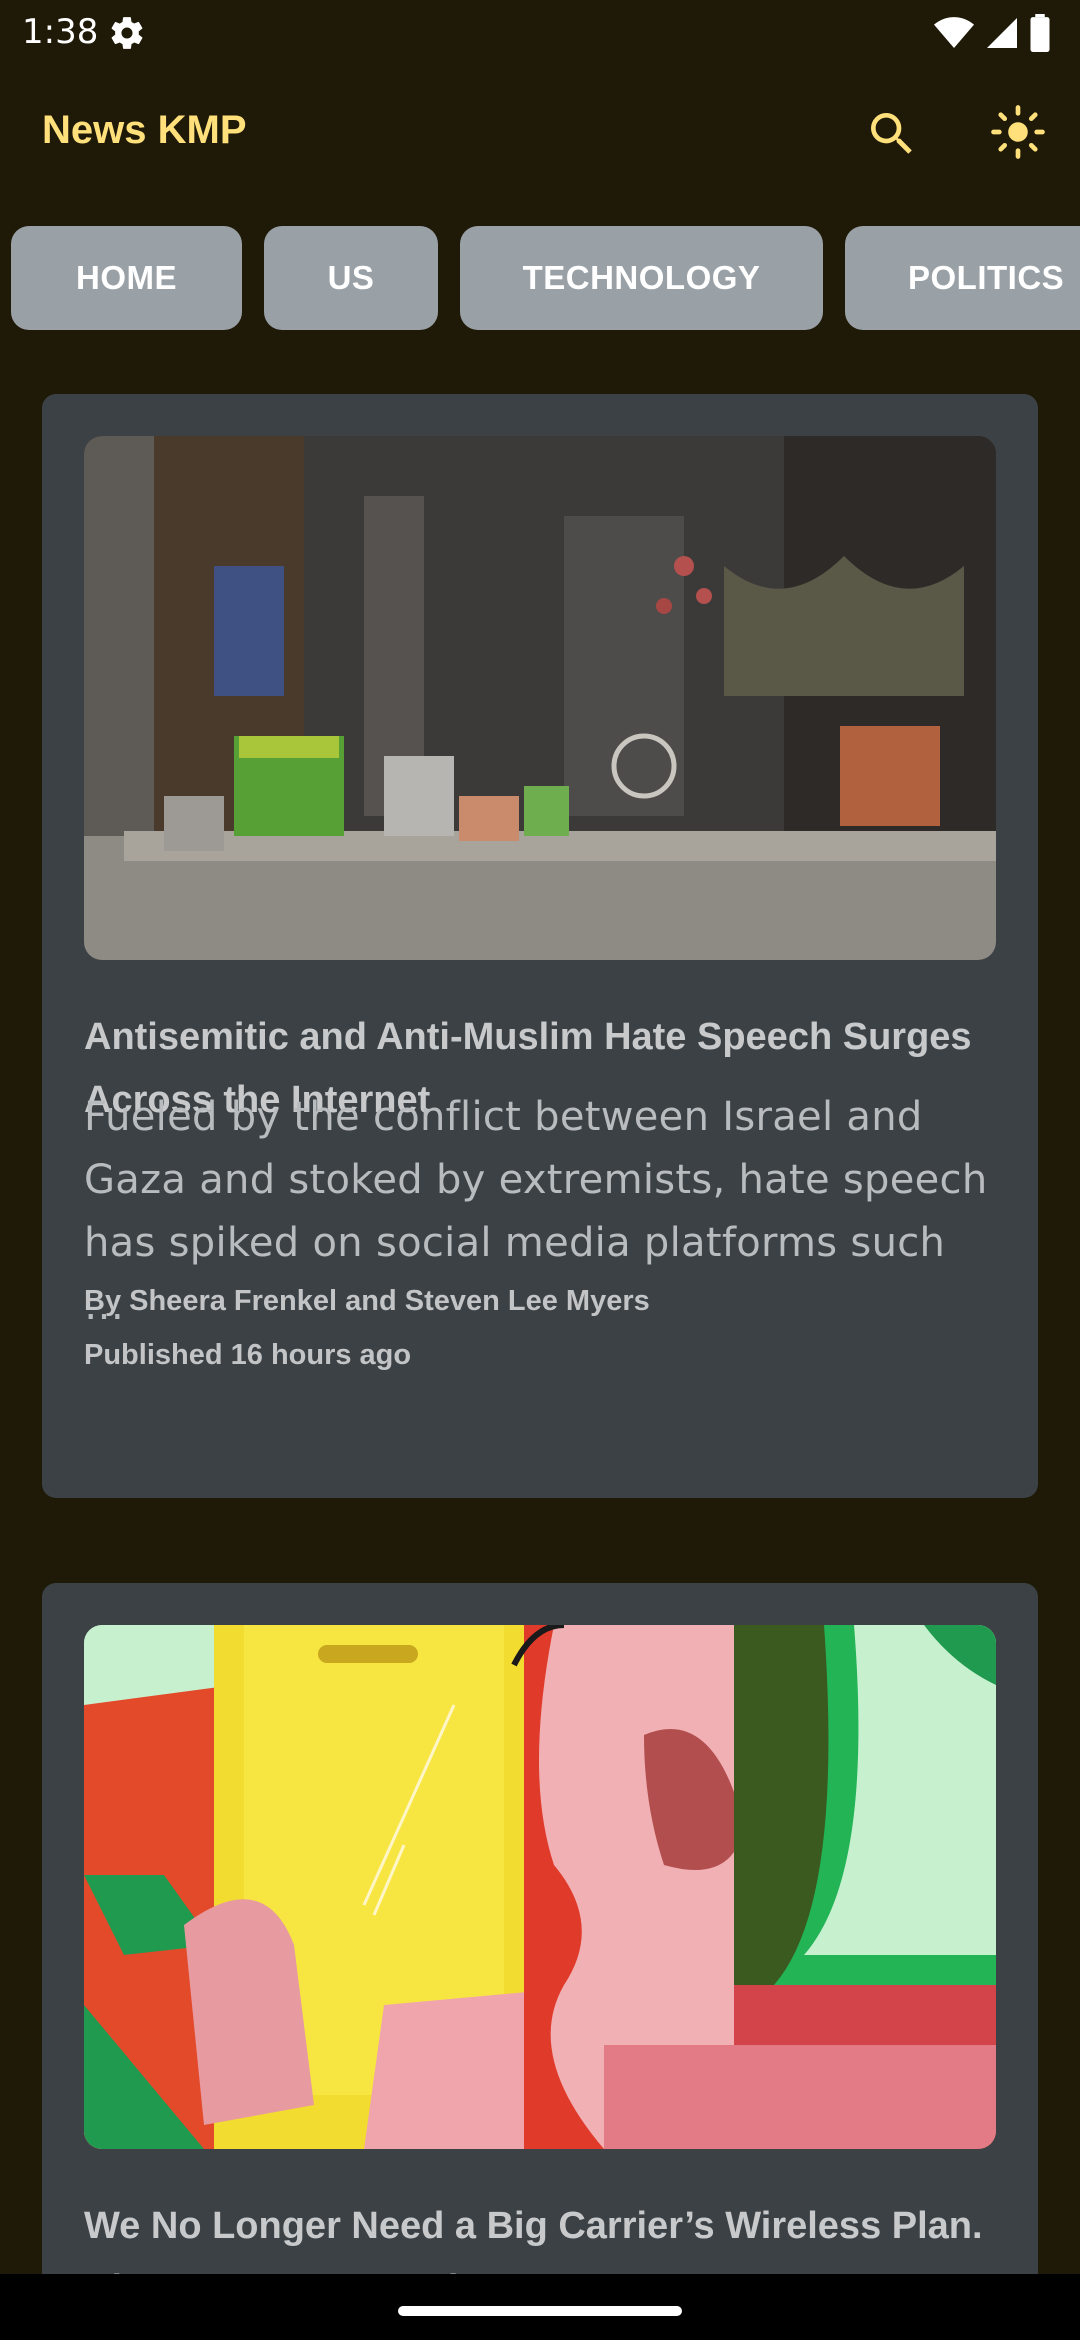 The height and width of the screenshot is (2340, 1080). What do you see at coordinates (540, 2311) in the screenshot?
I see `home-gesture-handle` at bounding box center [540, 2311].